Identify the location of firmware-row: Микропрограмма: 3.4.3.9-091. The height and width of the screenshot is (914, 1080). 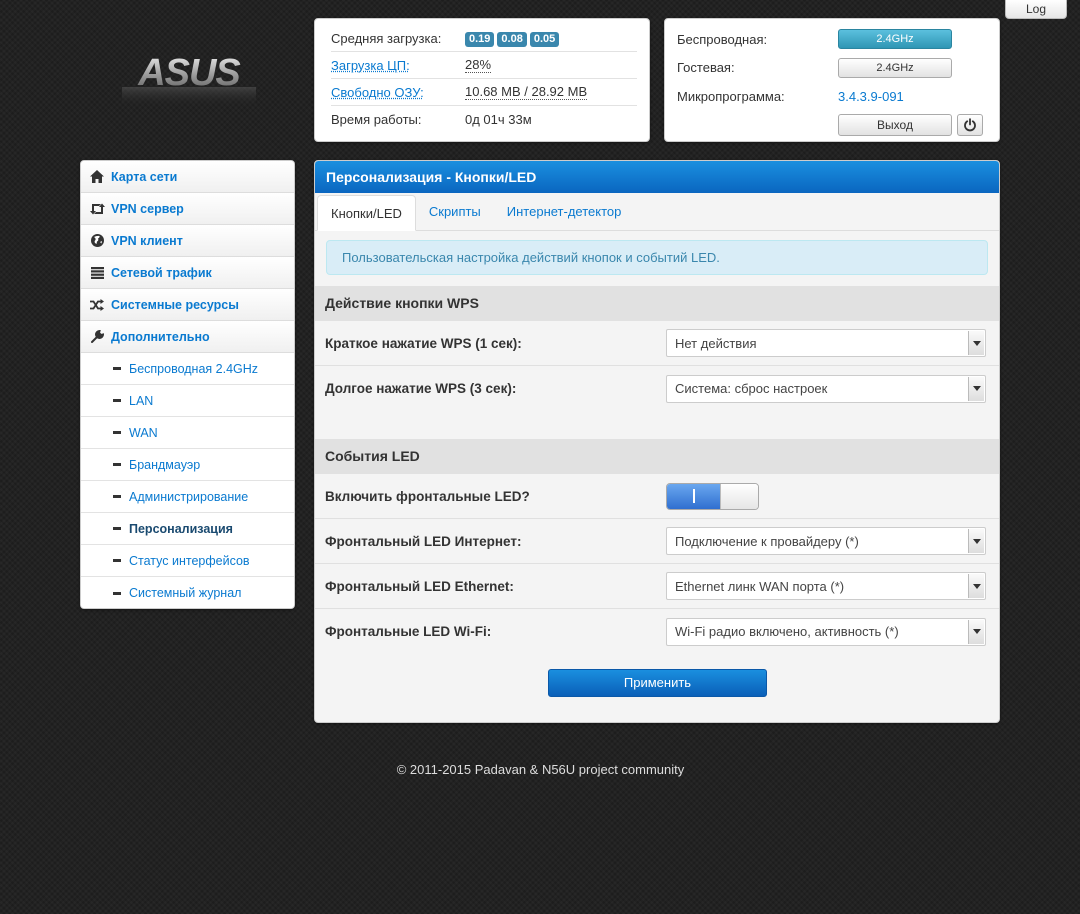
(833, 96).